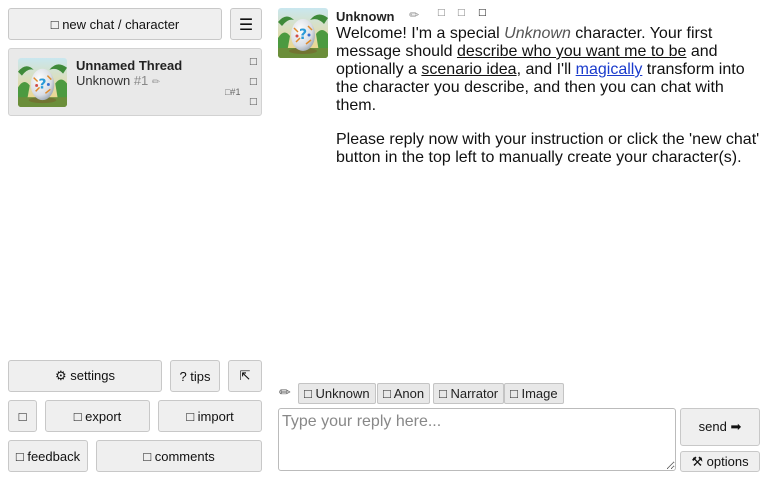  What do you see at coordinates (469, 393) in the screenshot?
I see `speaker-chip-narrator: □ Narrator` at bounding box center [469, 393].